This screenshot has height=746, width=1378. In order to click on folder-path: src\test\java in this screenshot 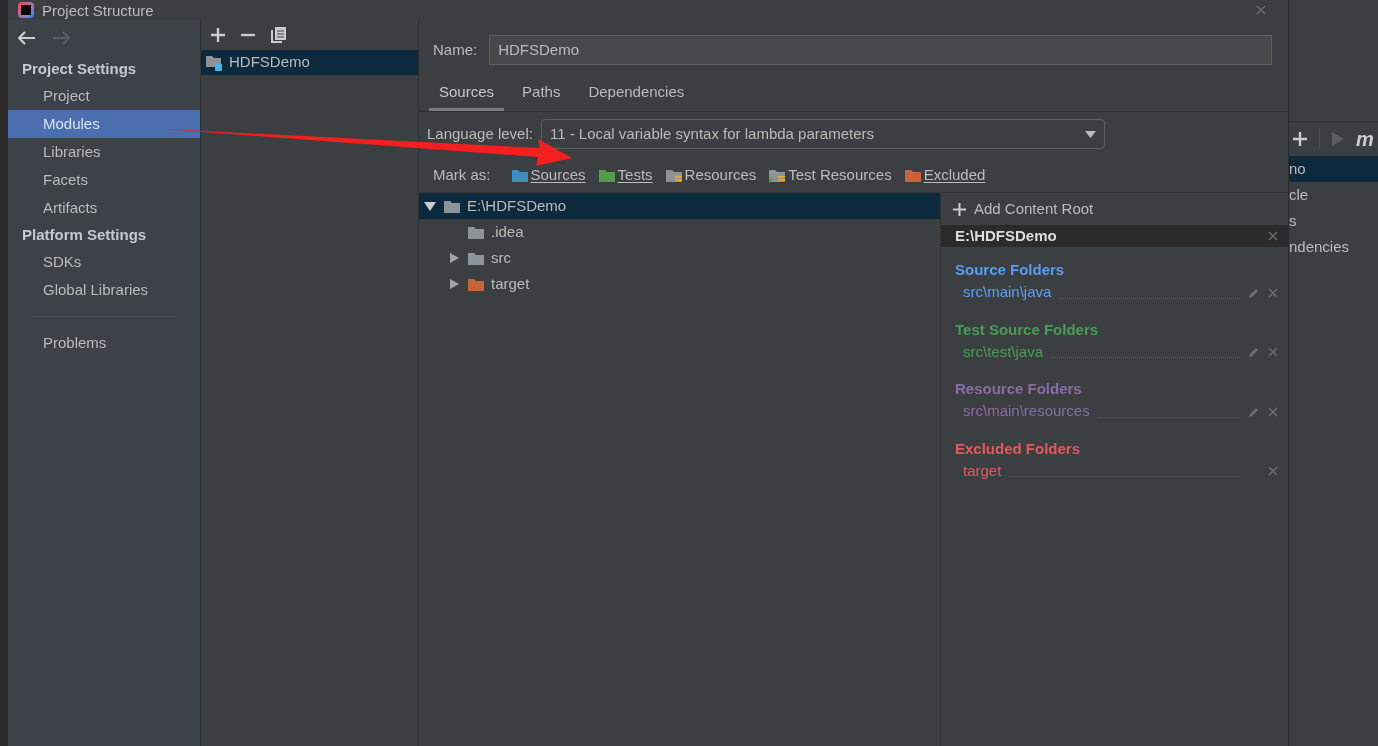, I will do `click(1003, 352)`.